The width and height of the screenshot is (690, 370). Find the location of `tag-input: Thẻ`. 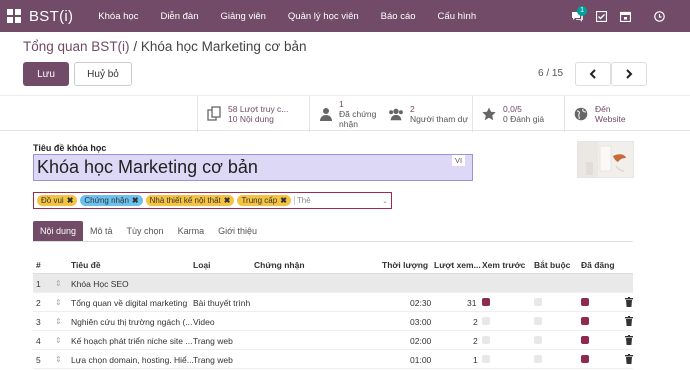

tag-input: Thẻ is located at coordinates (336, 200).